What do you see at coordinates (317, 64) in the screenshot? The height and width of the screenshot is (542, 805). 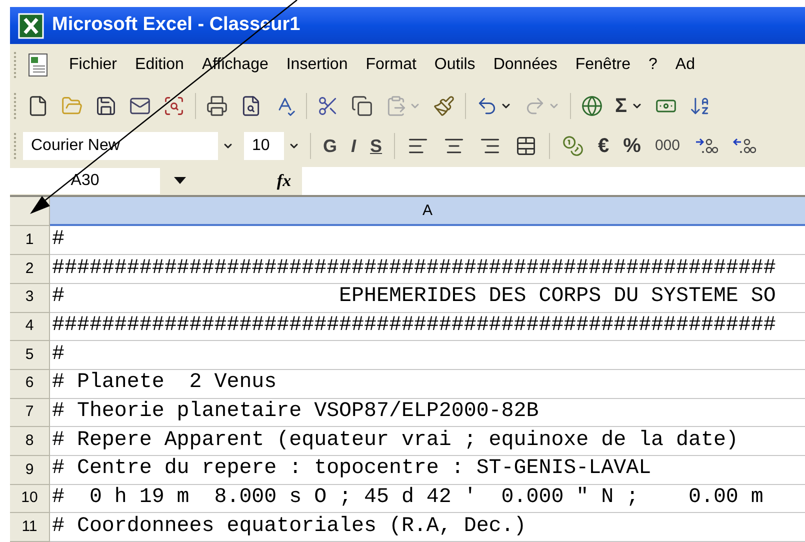 I see `menu-item: Insertion` at bounding box center [317, 64].